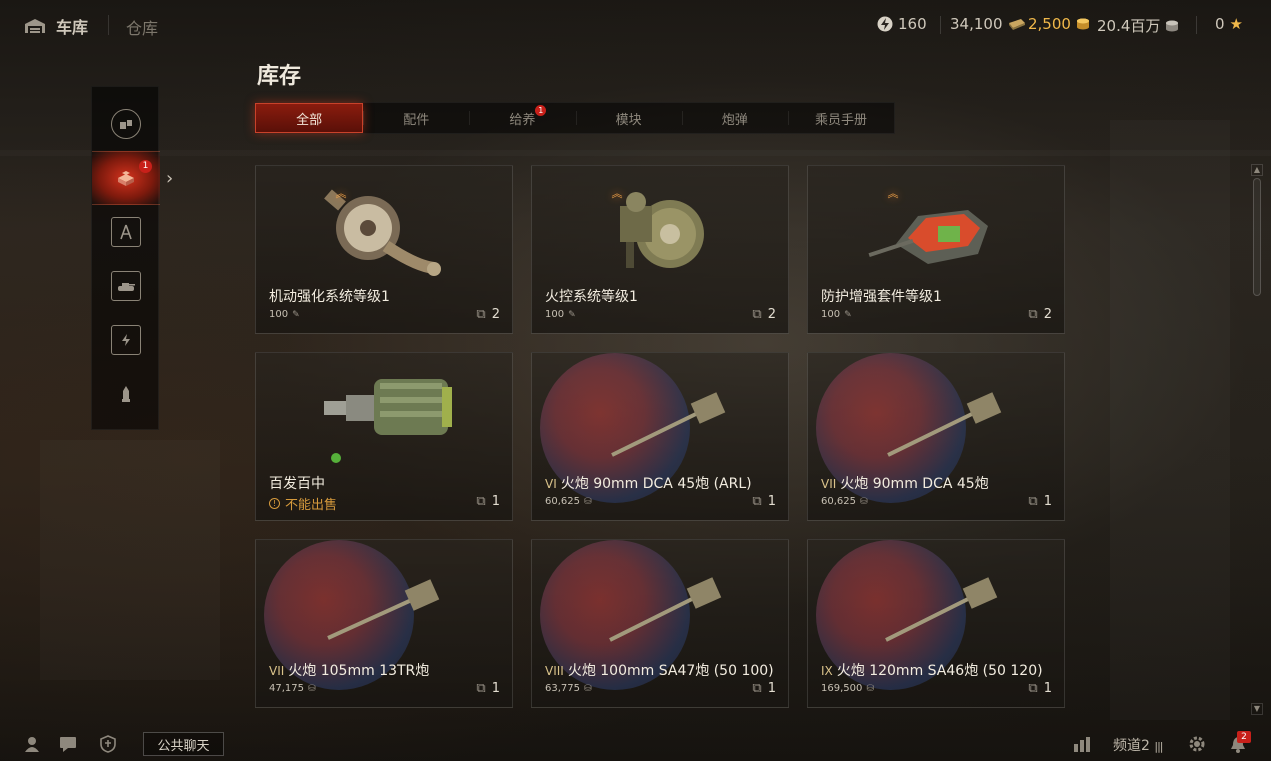 The image size is (1271, 761). I want to click on credits-b: 20.4百万, so click(1138, 25).